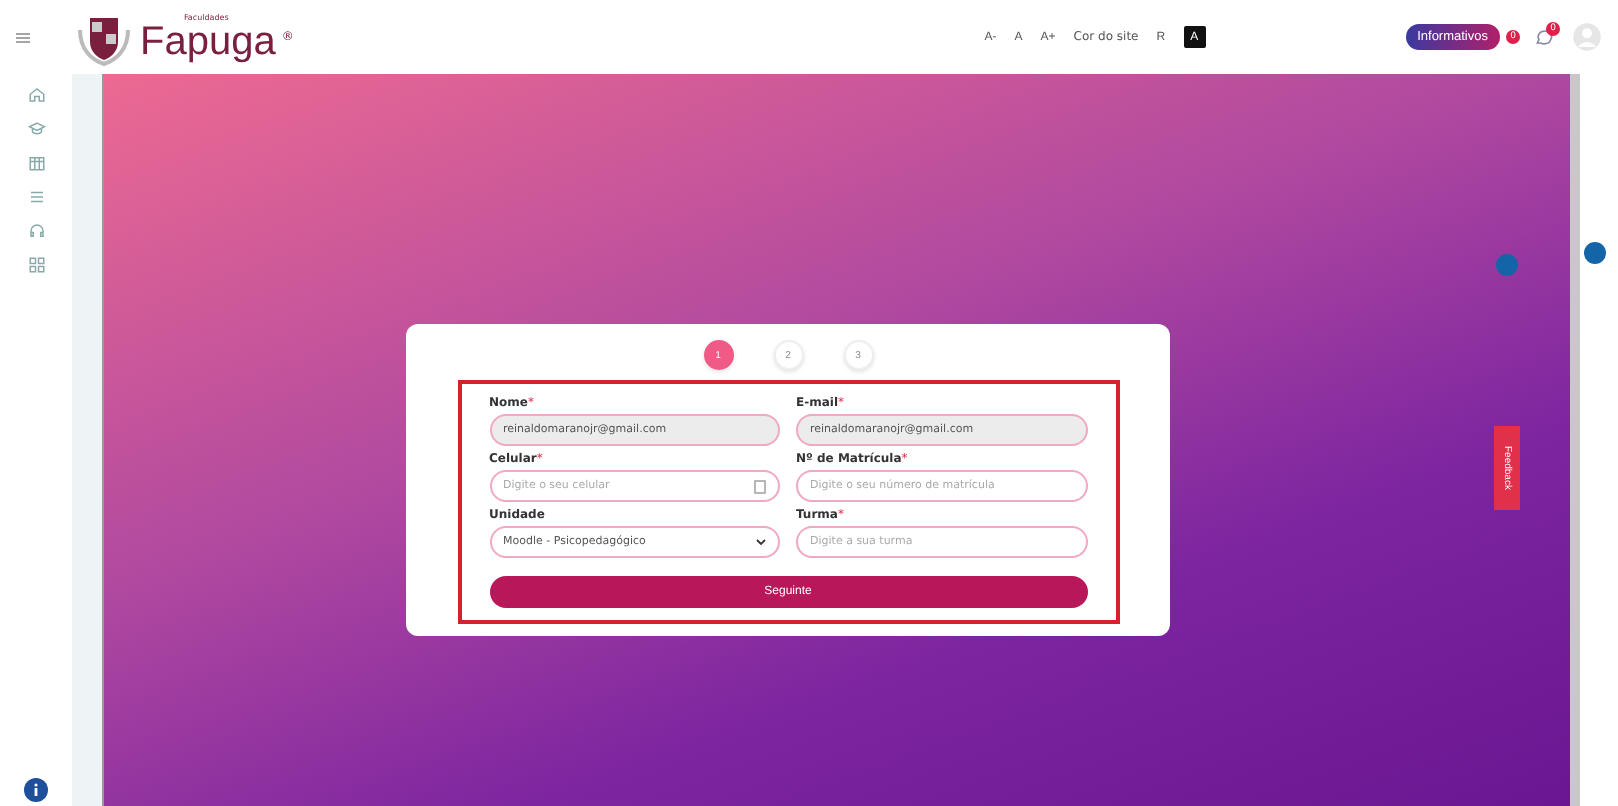 The height and width of the screenshot is (806, 1618). I want to click on chat-icon, so click(1544, 37).